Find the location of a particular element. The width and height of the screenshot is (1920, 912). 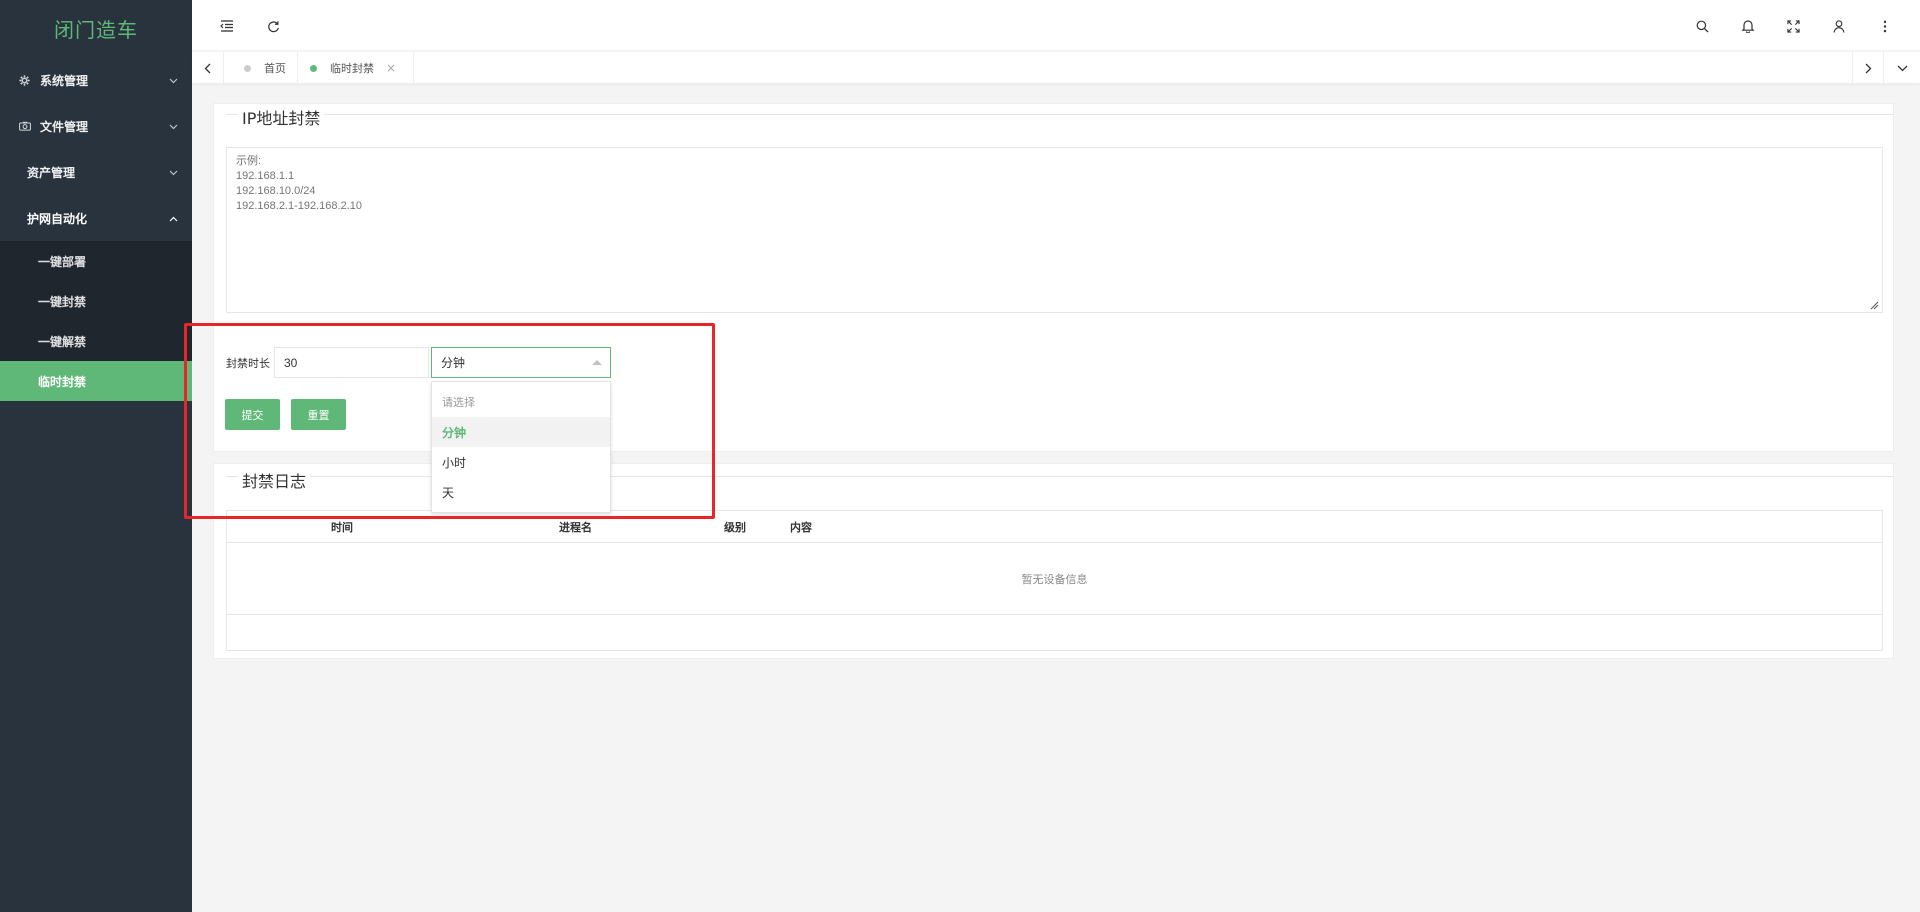

tabs-menu-dropdown is located at coordinates (1902, 68).